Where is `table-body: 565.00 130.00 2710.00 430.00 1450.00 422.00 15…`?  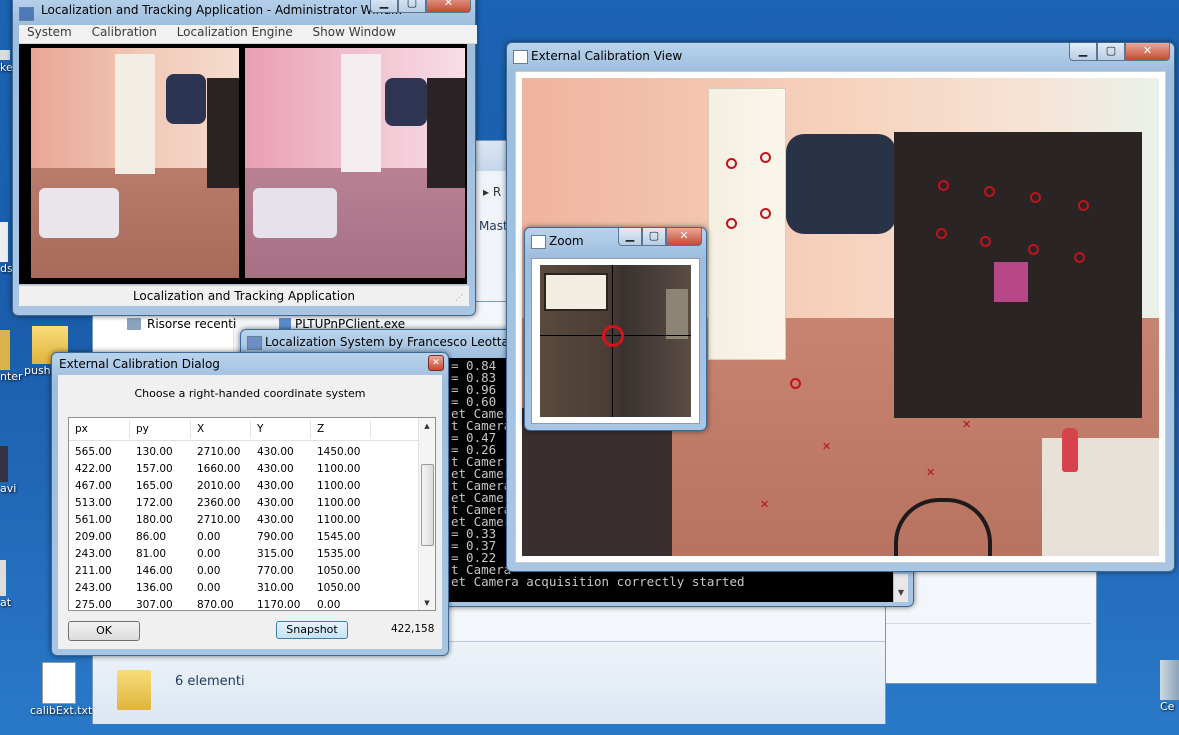 table-body: 565.00 130.00 2710.00 430.00 1450.00 422.00 15… is located at coordinates (220, 527).